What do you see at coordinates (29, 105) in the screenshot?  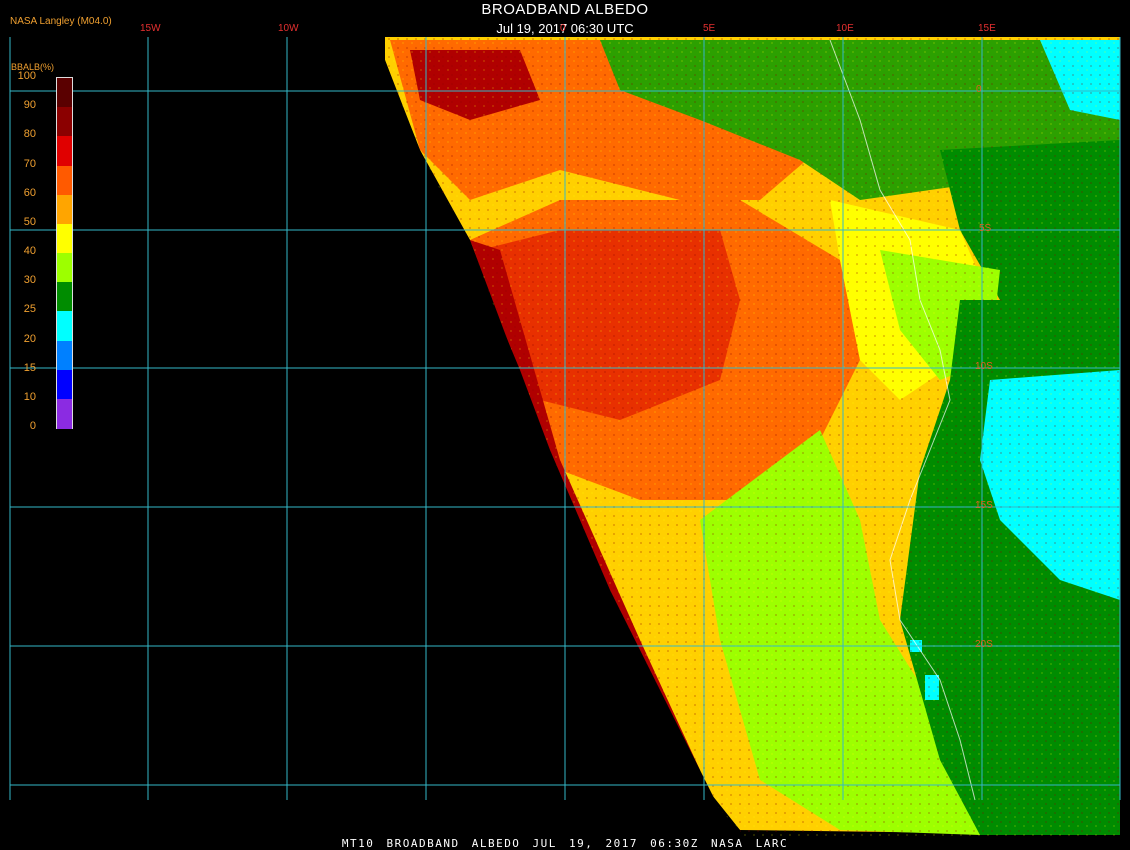 I see `legend-tick-label: 90` at bounding box center [29, 105].